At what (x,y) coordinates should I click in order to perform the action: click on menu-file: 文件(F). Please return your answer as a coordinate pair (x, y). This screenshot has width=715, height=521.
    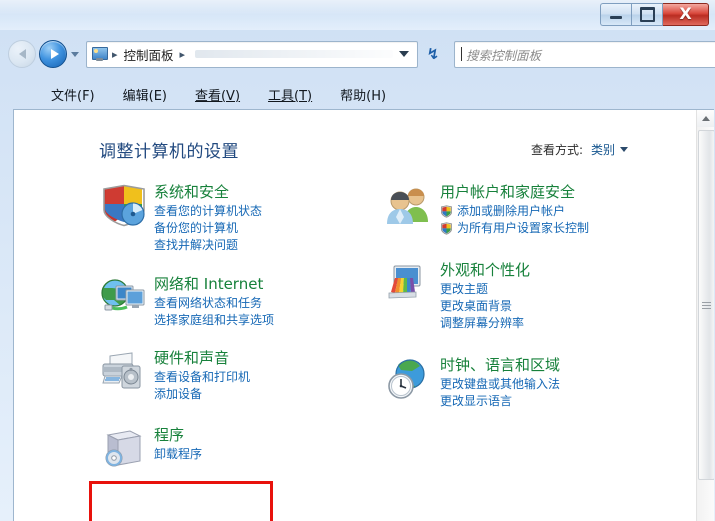
    Looking at the image, I should click on (73, 94).